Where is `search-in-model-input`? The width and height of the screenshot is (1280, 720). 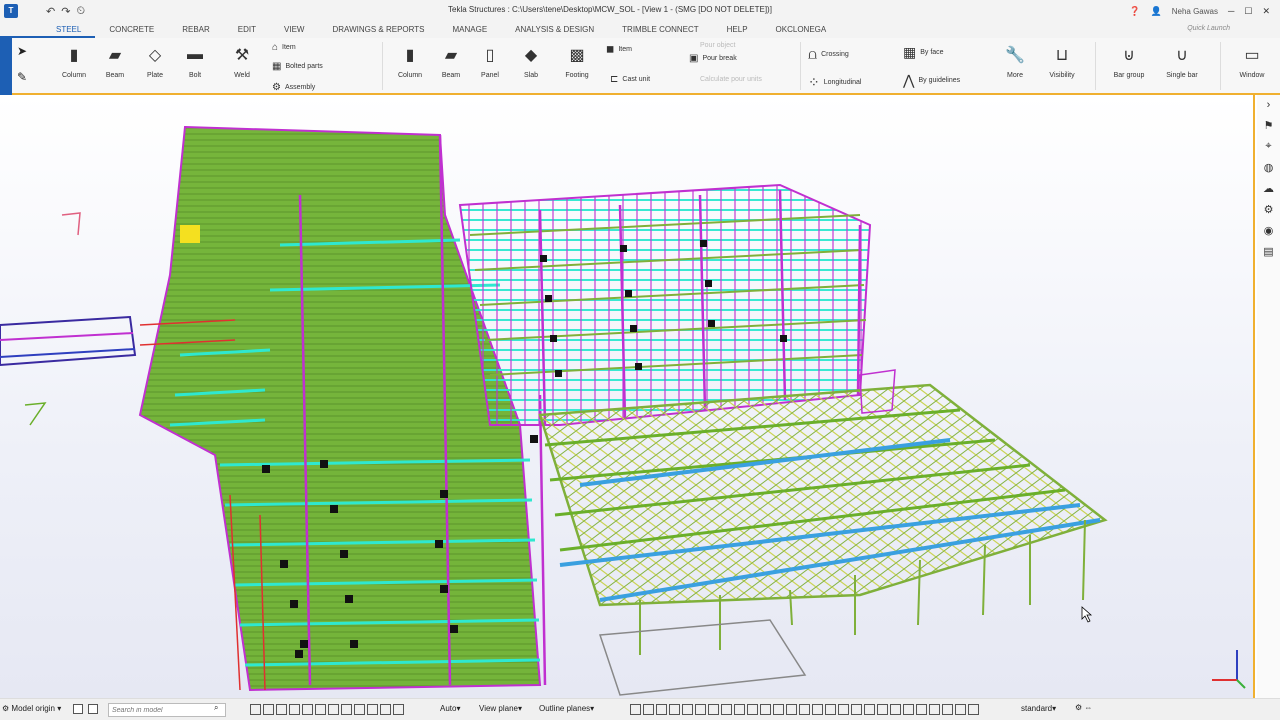 search-in-model-input is located at coordinates (167, 710).